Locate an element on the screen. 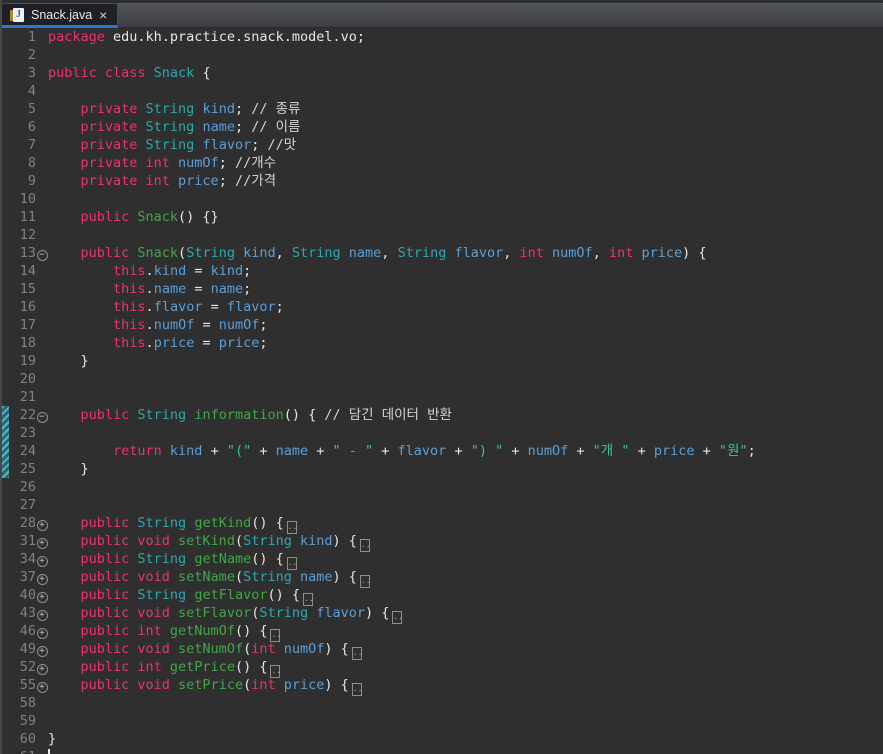 This screenshot has height=754, width=883. code-line: 37 + public void setName(String name) {.. is located at coordinates (442, 578).